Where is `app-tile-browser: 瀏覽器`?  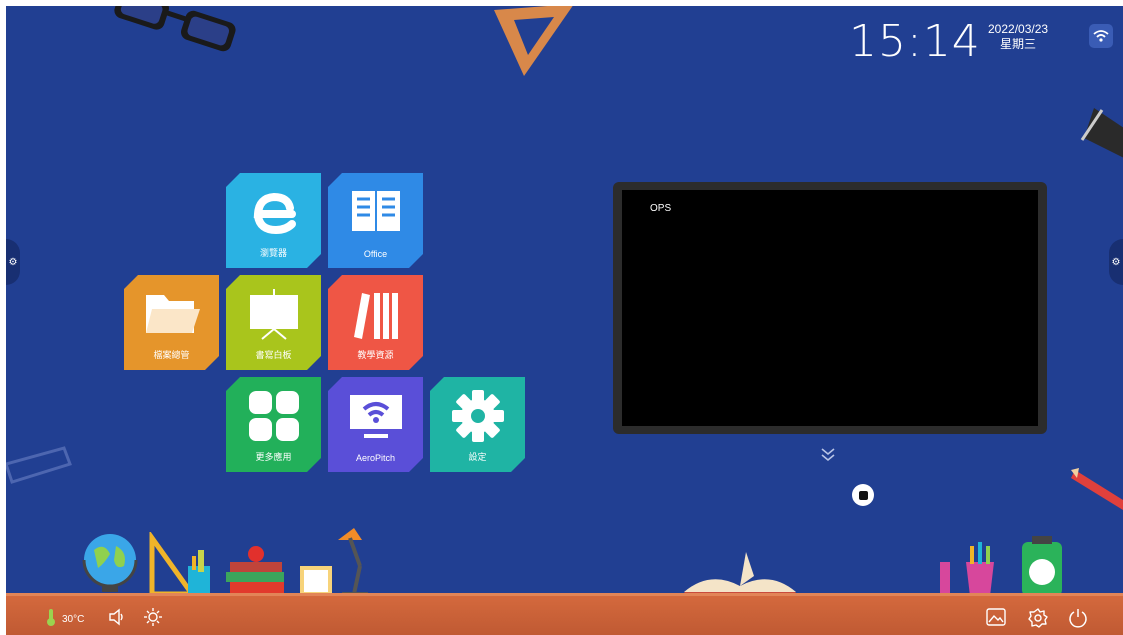 app-tile-browser: 瀏覽器 is located at coordinates (273, 220).